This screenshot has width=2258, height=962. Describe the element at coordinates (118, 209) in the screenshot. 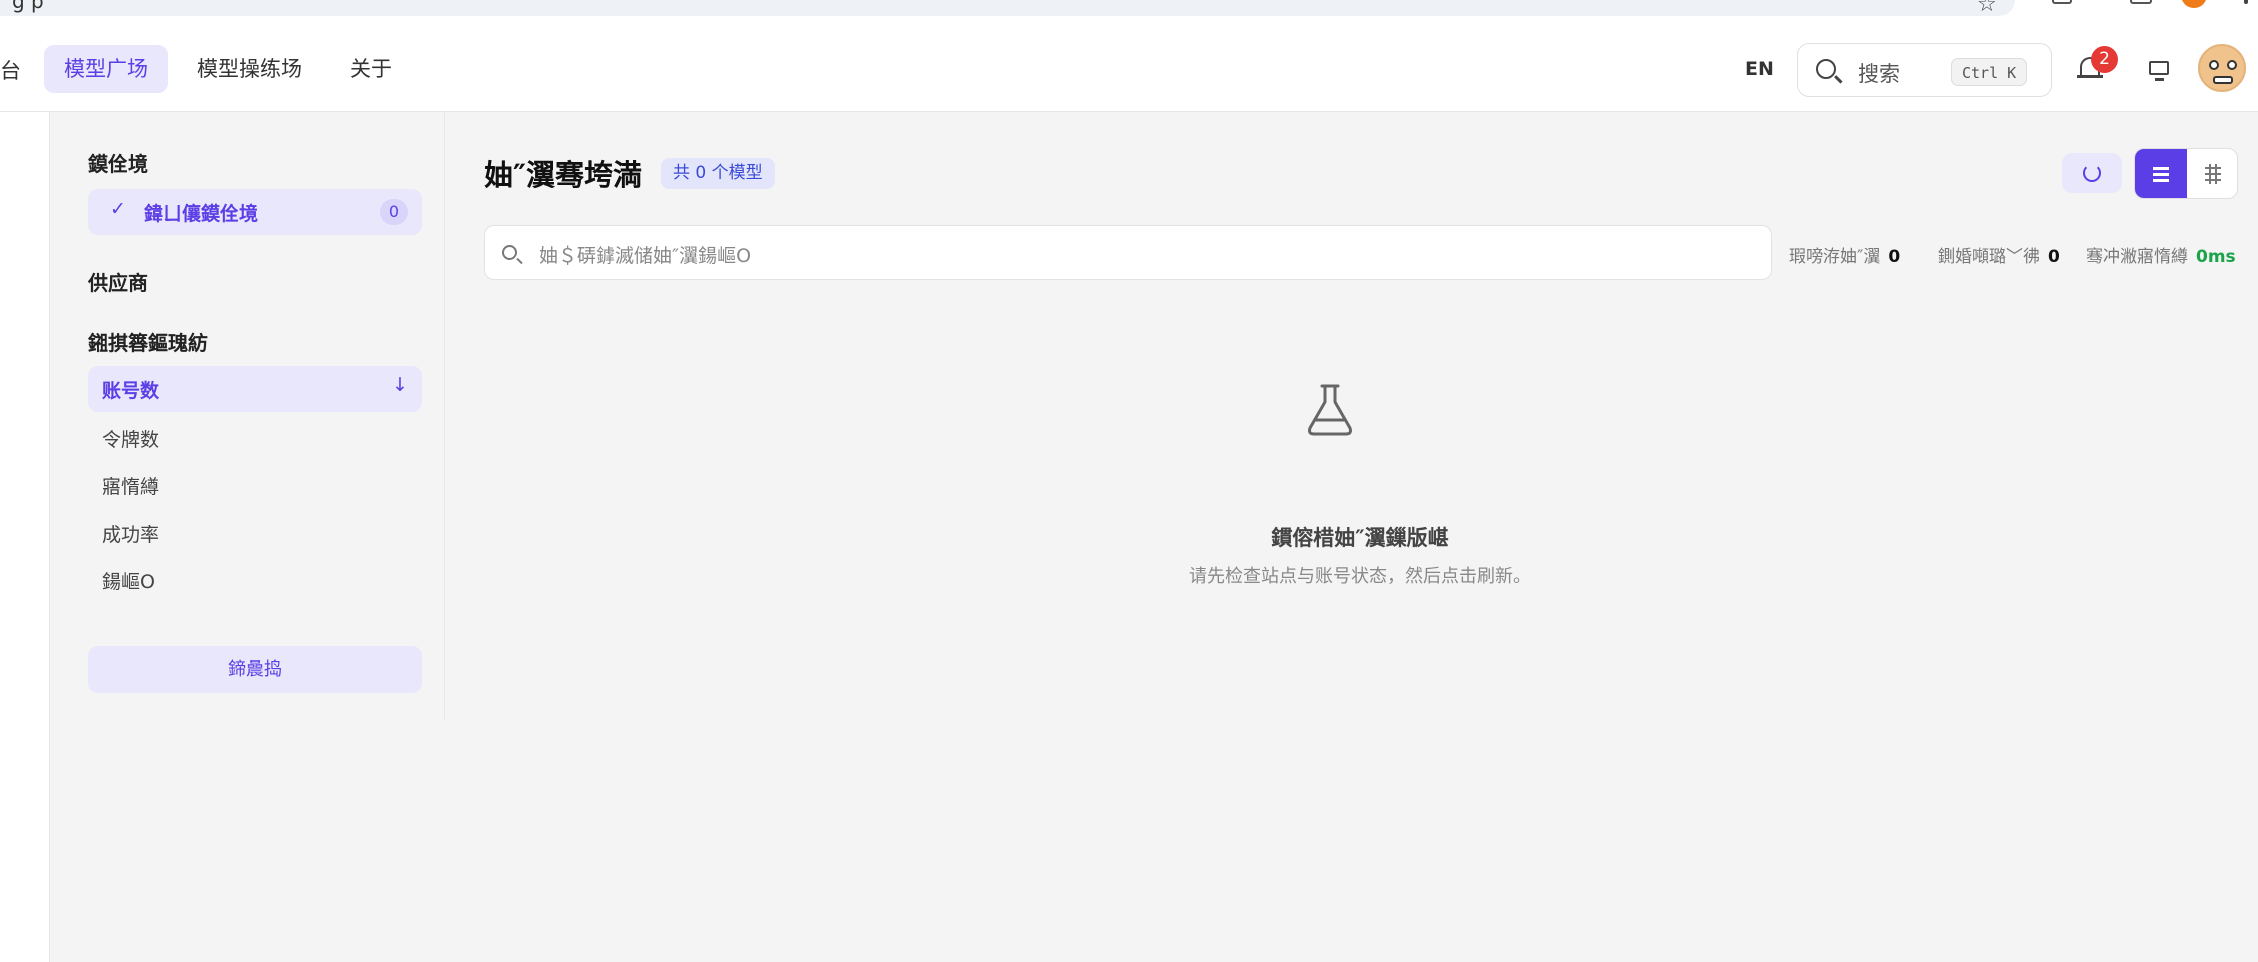

I see `check-icon: ✓` at that location.